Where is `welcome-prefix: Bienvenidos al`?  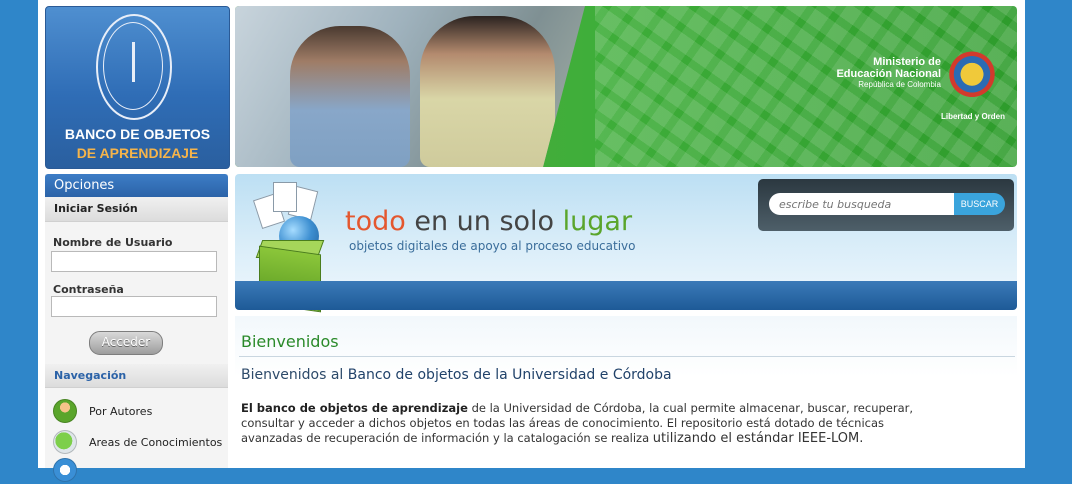
welcome-prefix: Bienvenidos al is located at coordinates (294, 375).